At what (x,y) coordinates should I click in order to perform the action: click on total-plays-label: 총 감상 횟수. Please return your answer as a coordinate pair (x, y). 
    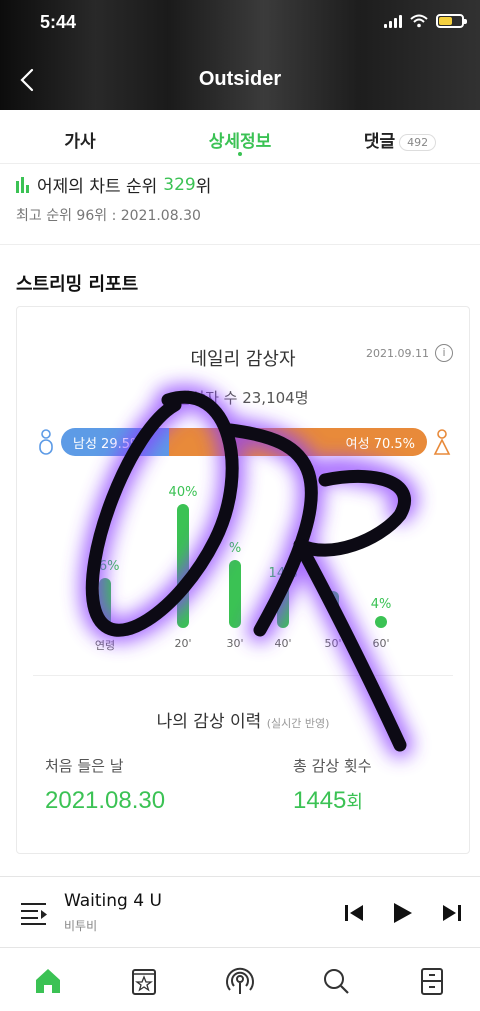
    Looking at the image, I should click on (332, 766).